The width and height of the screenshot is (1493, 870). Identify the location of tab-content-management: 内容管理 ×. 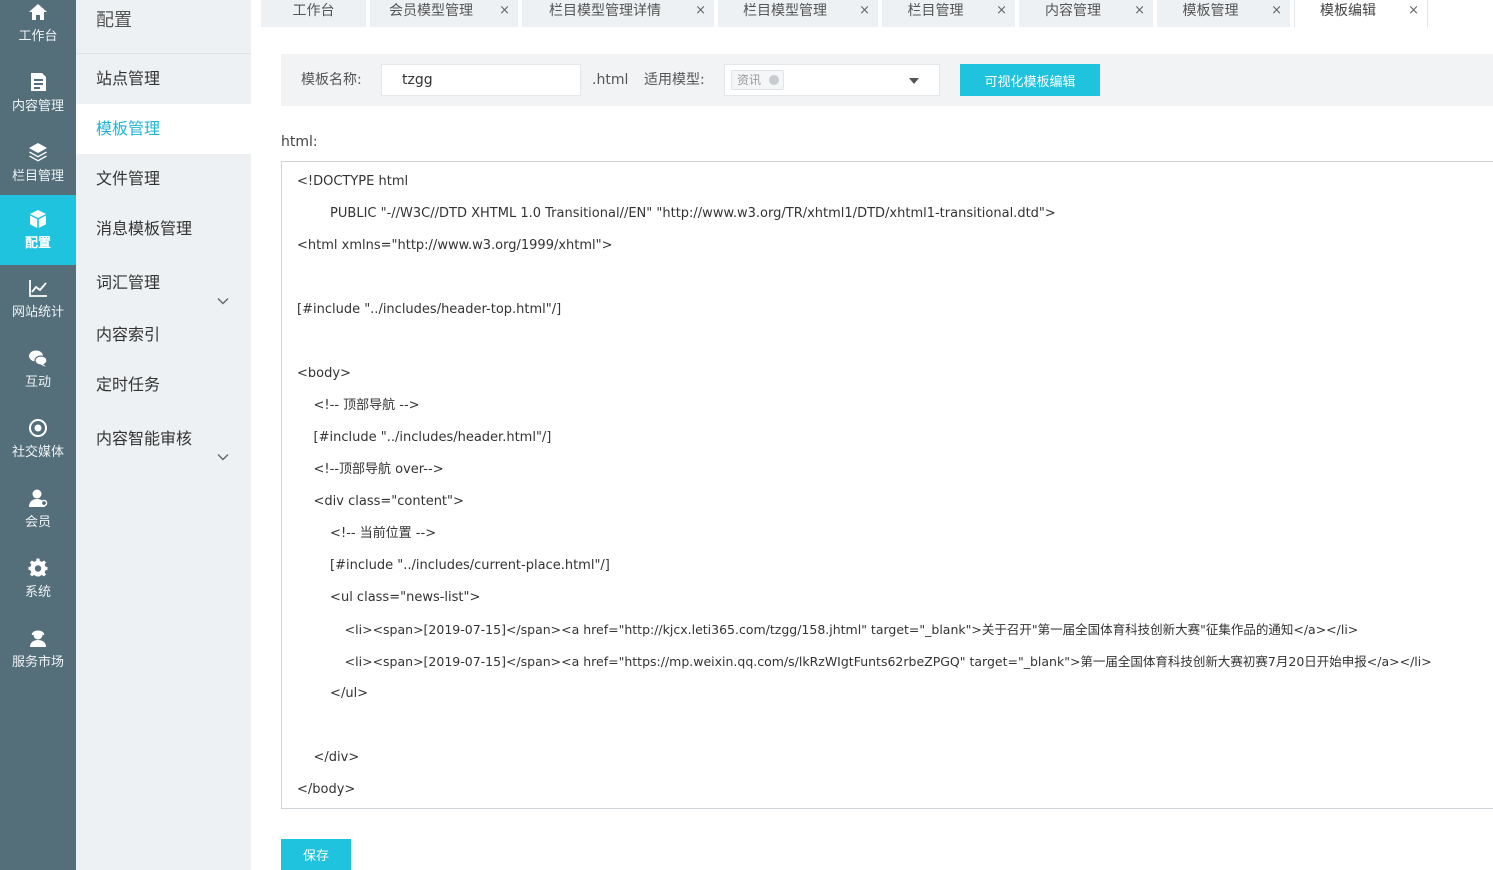
(1086, 13).